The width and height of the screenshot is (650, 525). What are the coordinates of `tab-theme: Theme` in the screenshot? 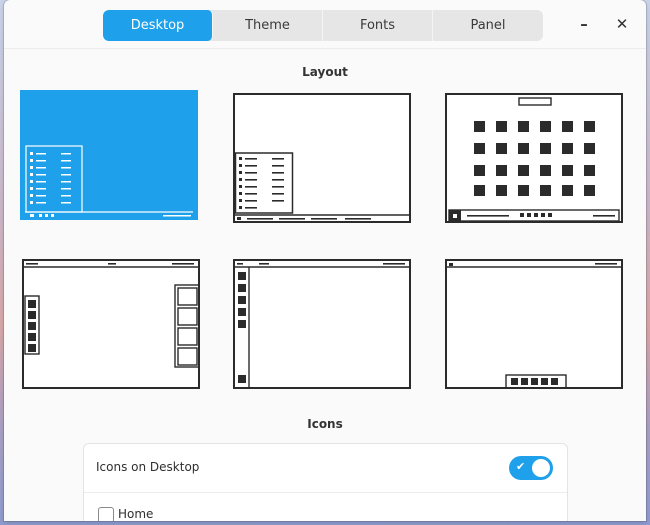 It's located at (268, 25).